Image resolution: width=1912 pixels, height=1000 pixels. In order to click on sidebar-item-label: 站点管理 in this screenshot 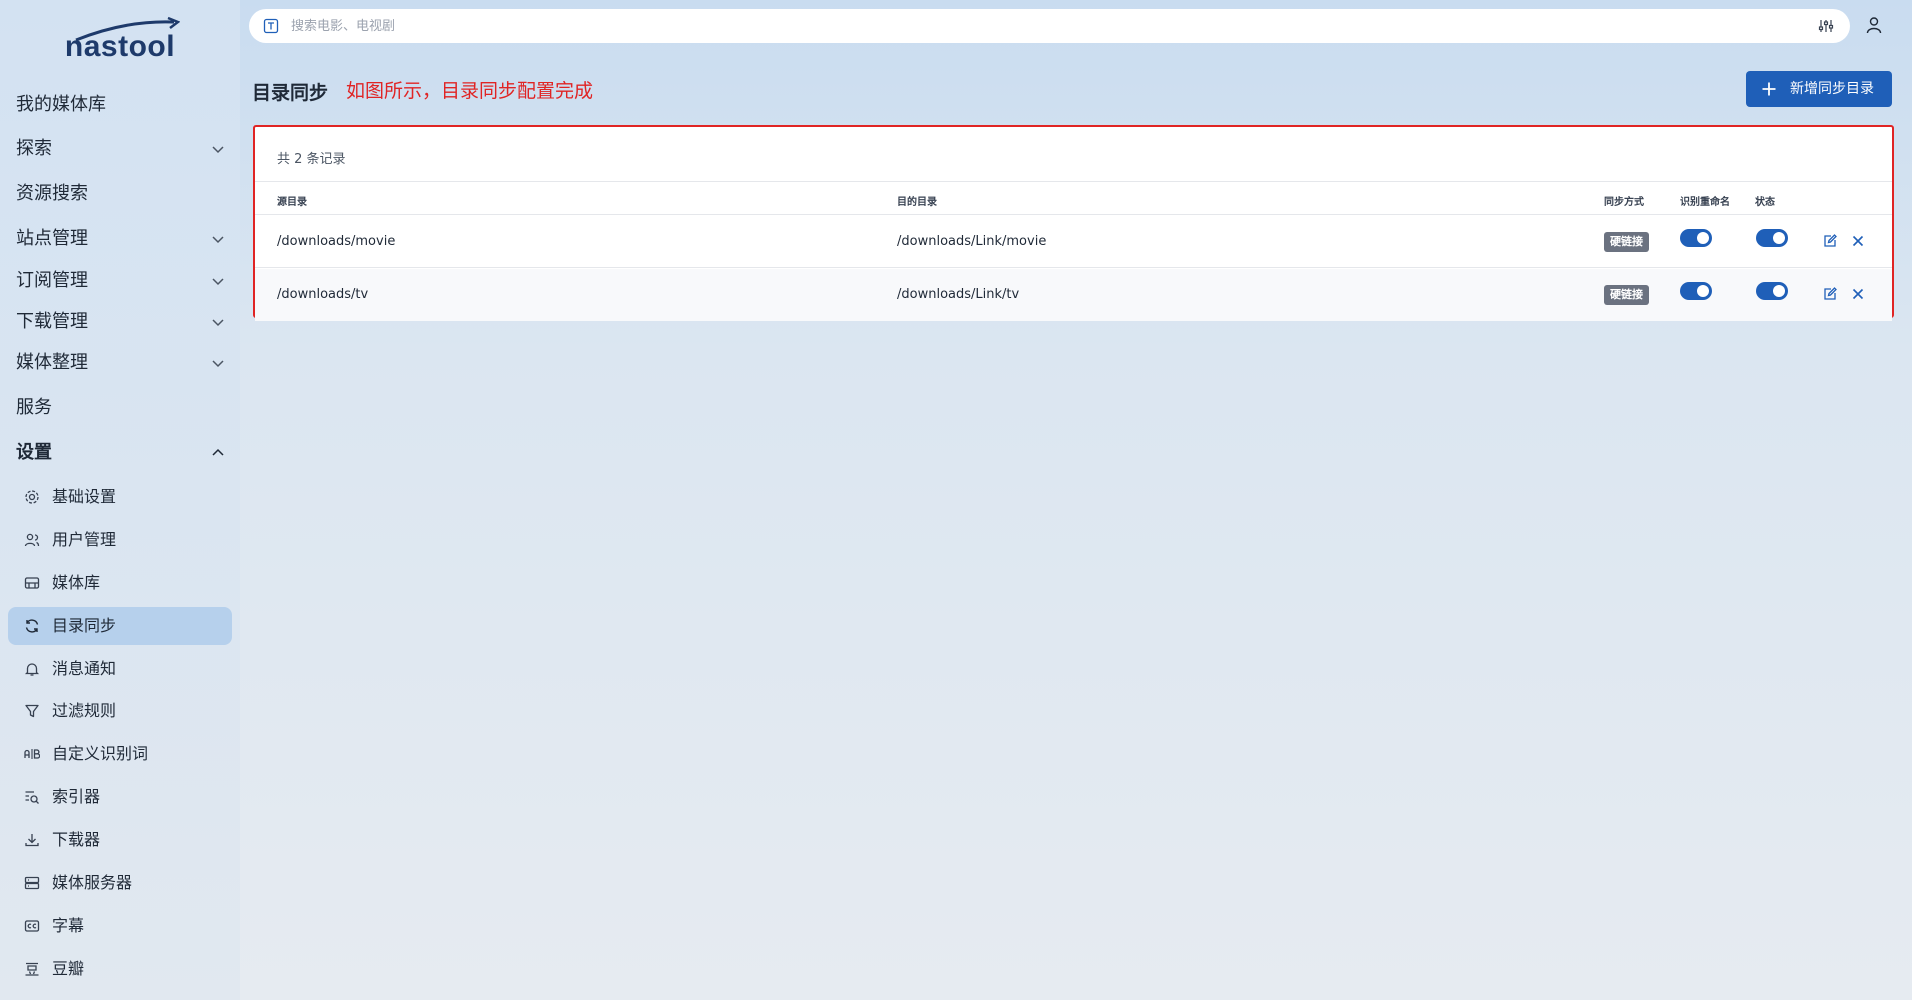, I will do `click(52, 238)`.